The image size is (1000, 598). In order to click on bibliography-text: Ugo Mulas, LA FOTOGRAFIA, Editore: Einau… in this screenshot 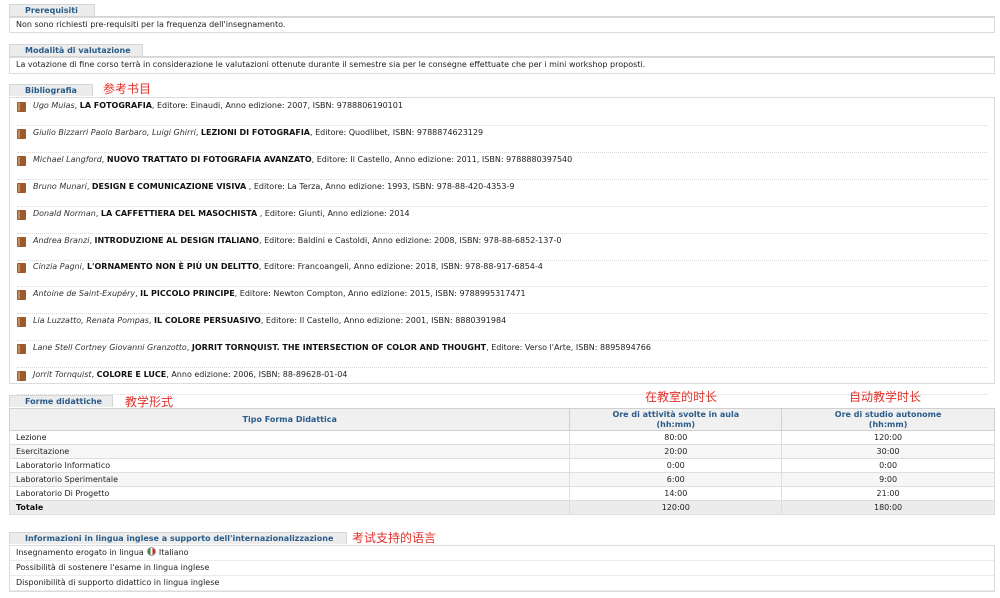, I will do `click(218, 106)`.